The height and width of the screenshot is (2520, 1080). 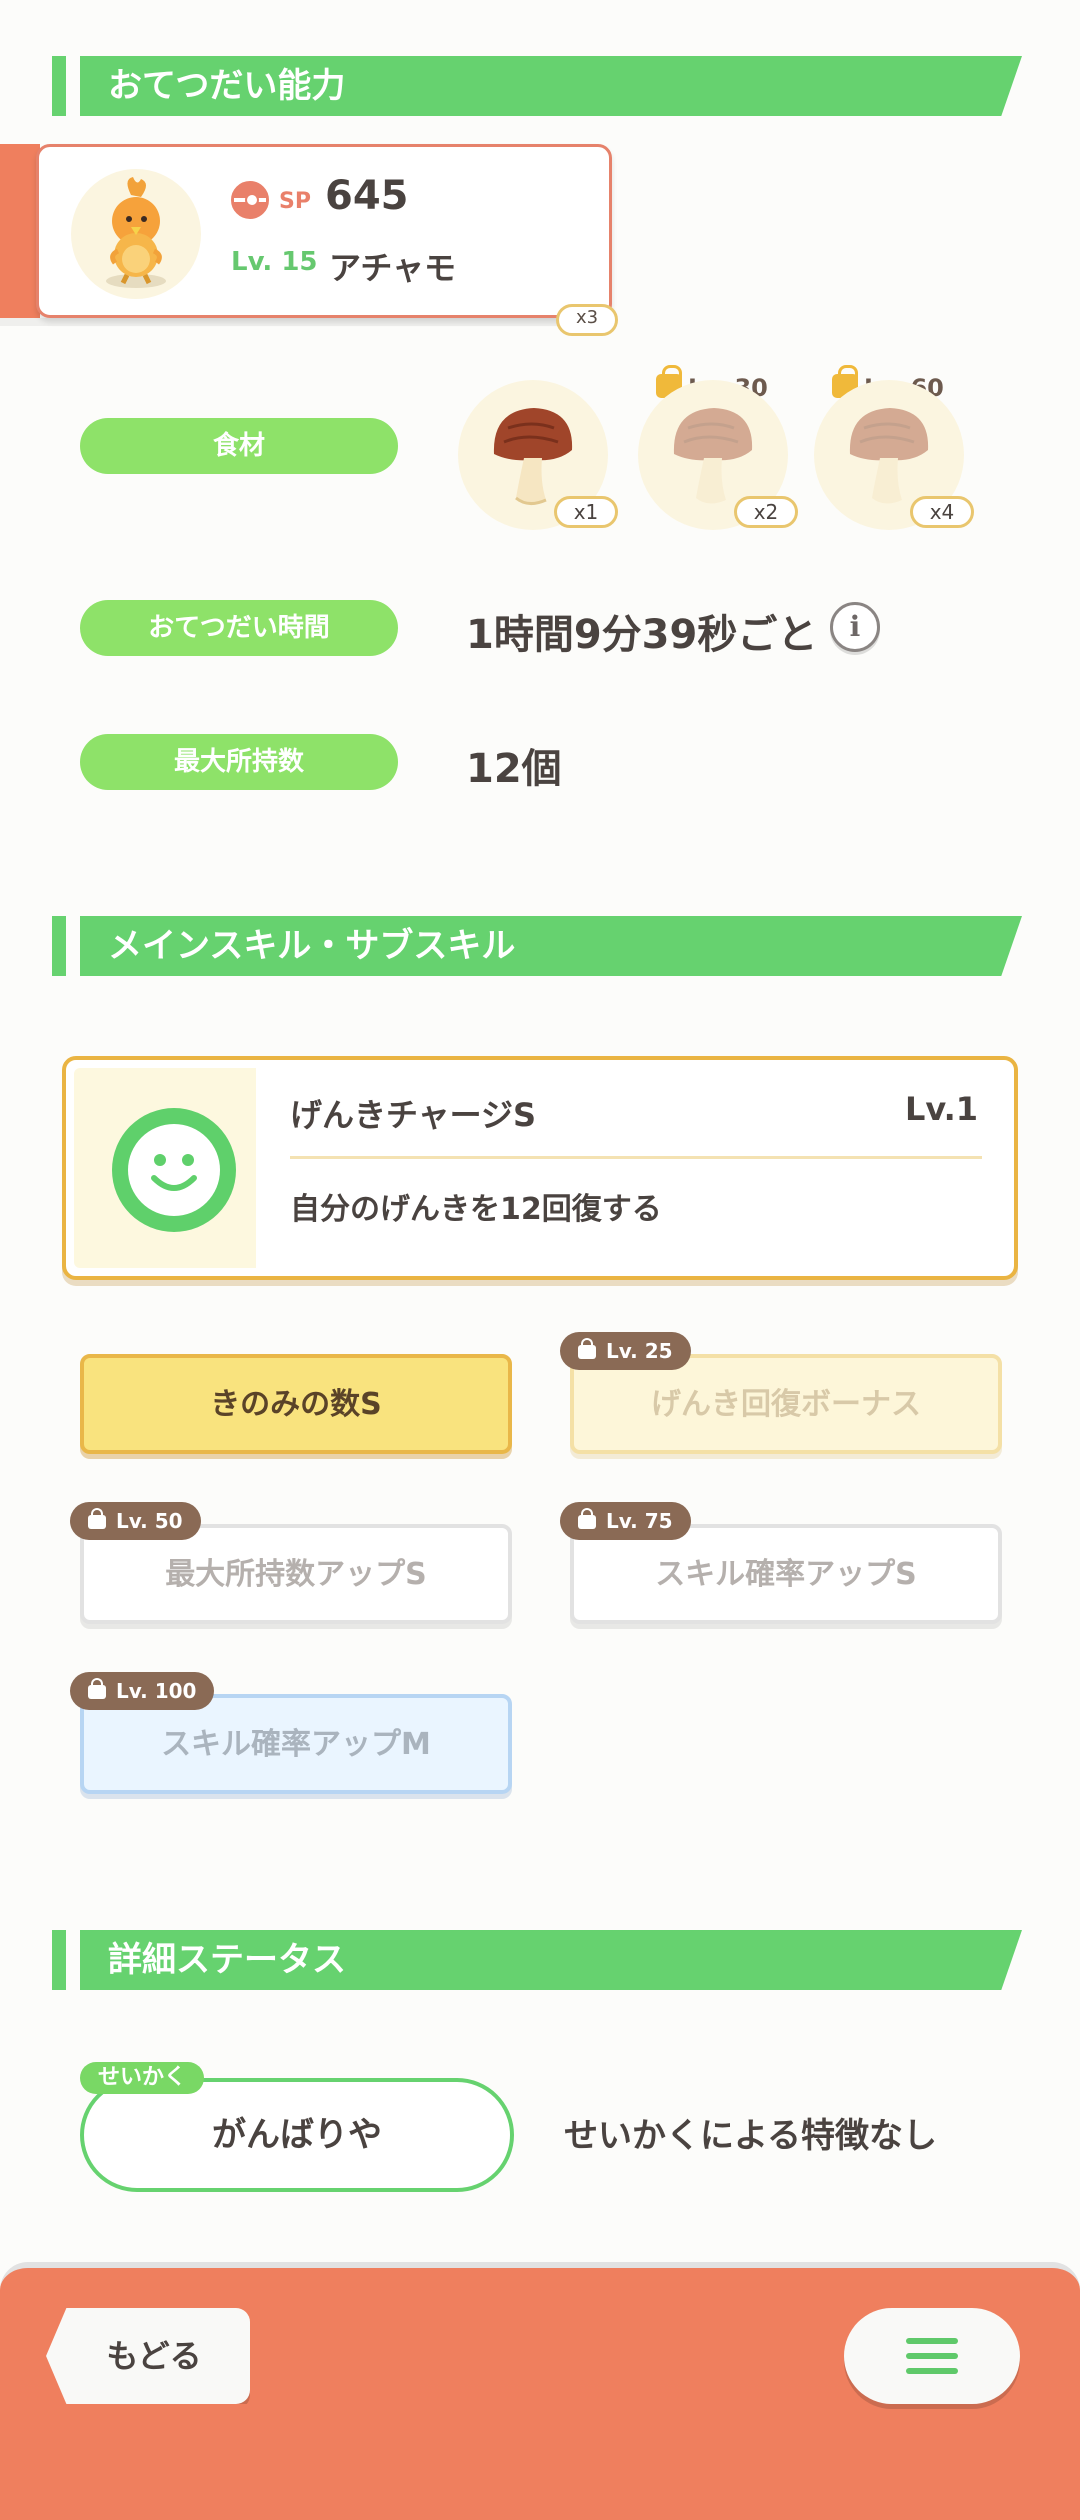 What do you see at coordinates (625, 1521) in the screenshot?
I see `unlock-tag-lv75: Lv. 75` at bounding box center [625, 1521].